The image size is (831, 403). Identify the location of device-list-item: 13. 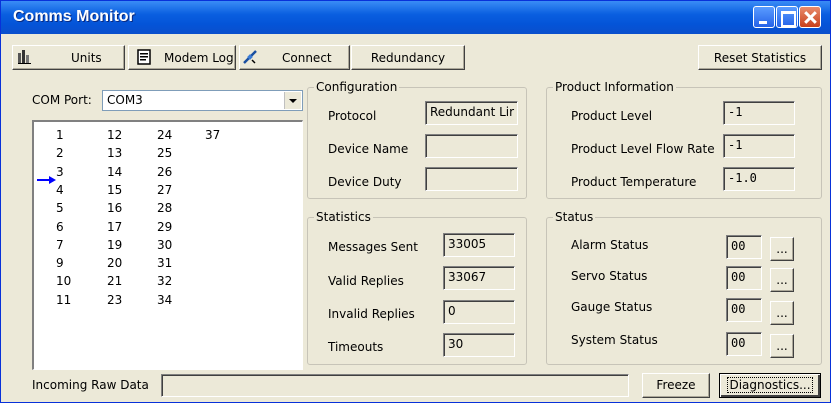
(114, 153).